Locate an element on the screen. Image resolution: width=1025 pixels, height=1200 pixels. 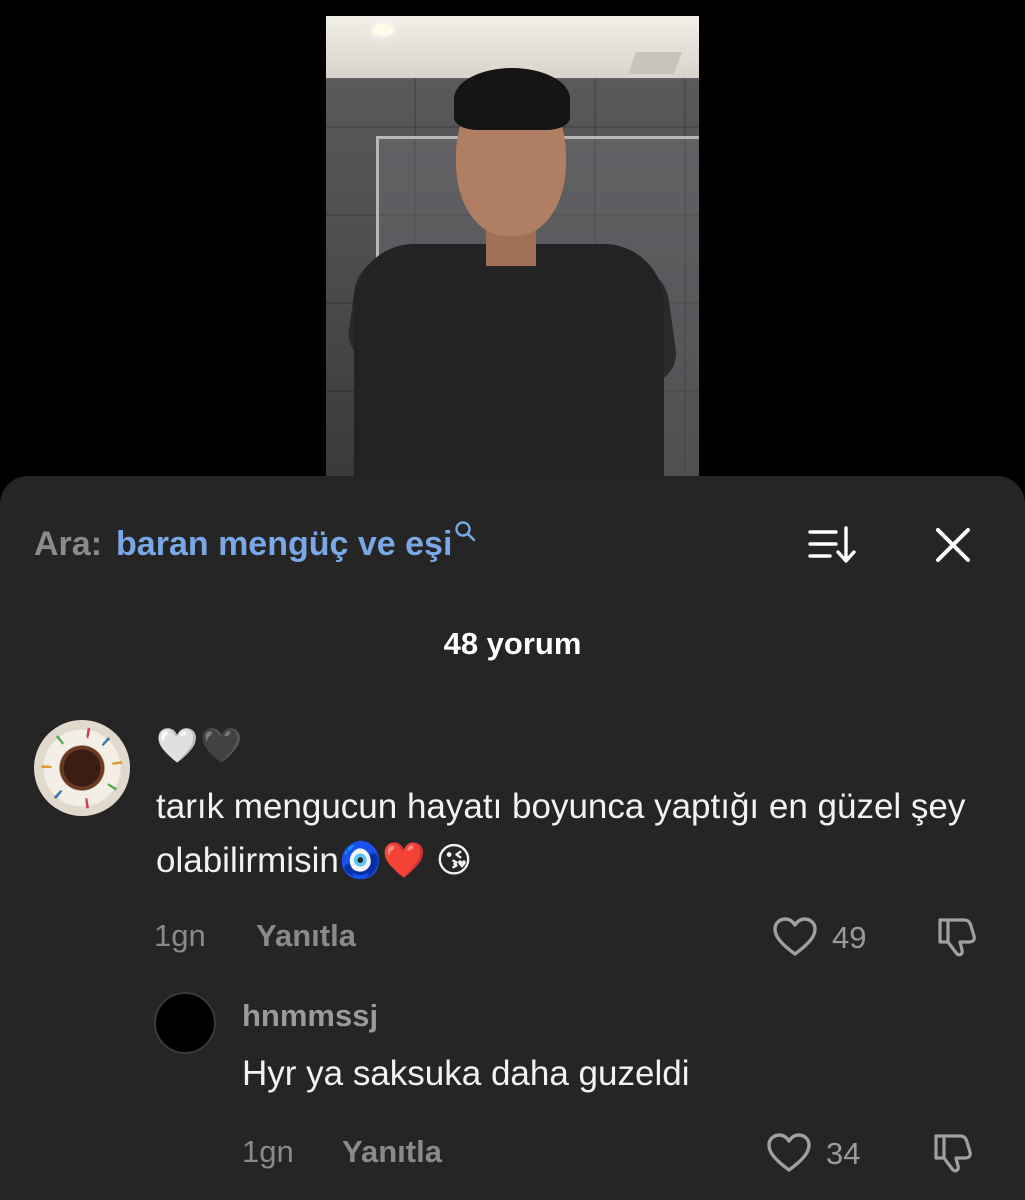
comment-username: hnmmssj is located at coordinates (310, 1016).